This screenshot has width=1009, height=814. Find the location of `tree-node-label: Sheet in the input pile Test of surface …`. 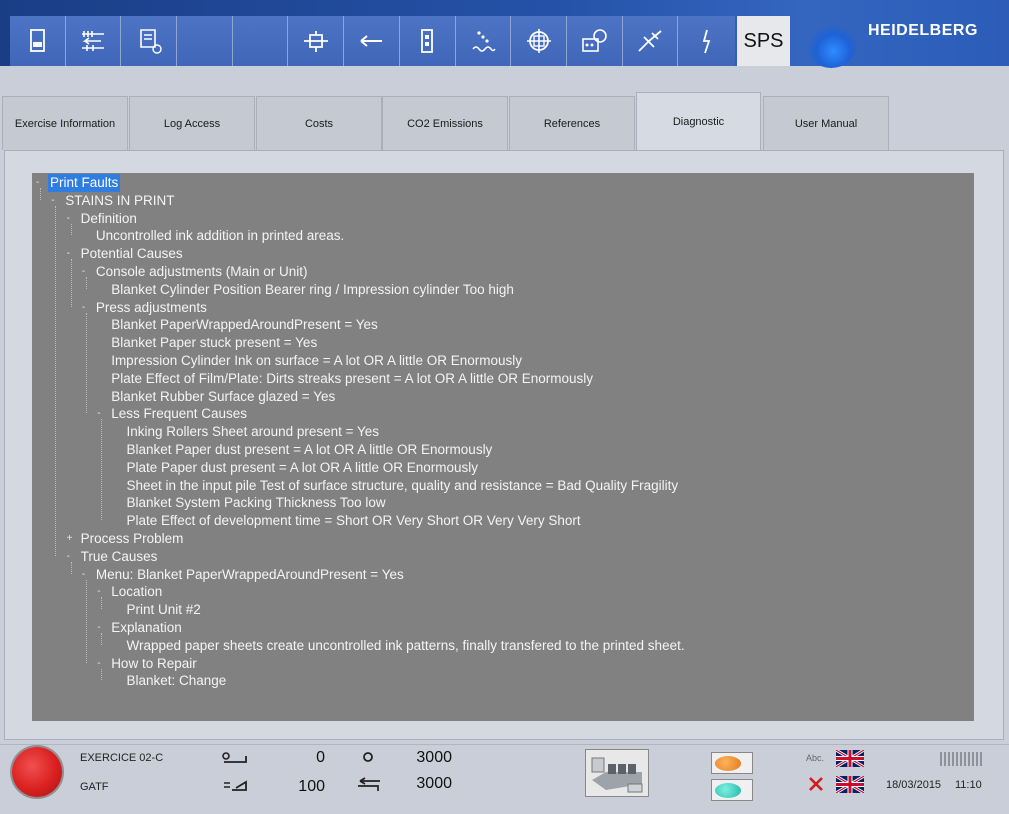

tree-node-label: Sheet in the input pile Test of surface … is located at coordinates (402, 485).